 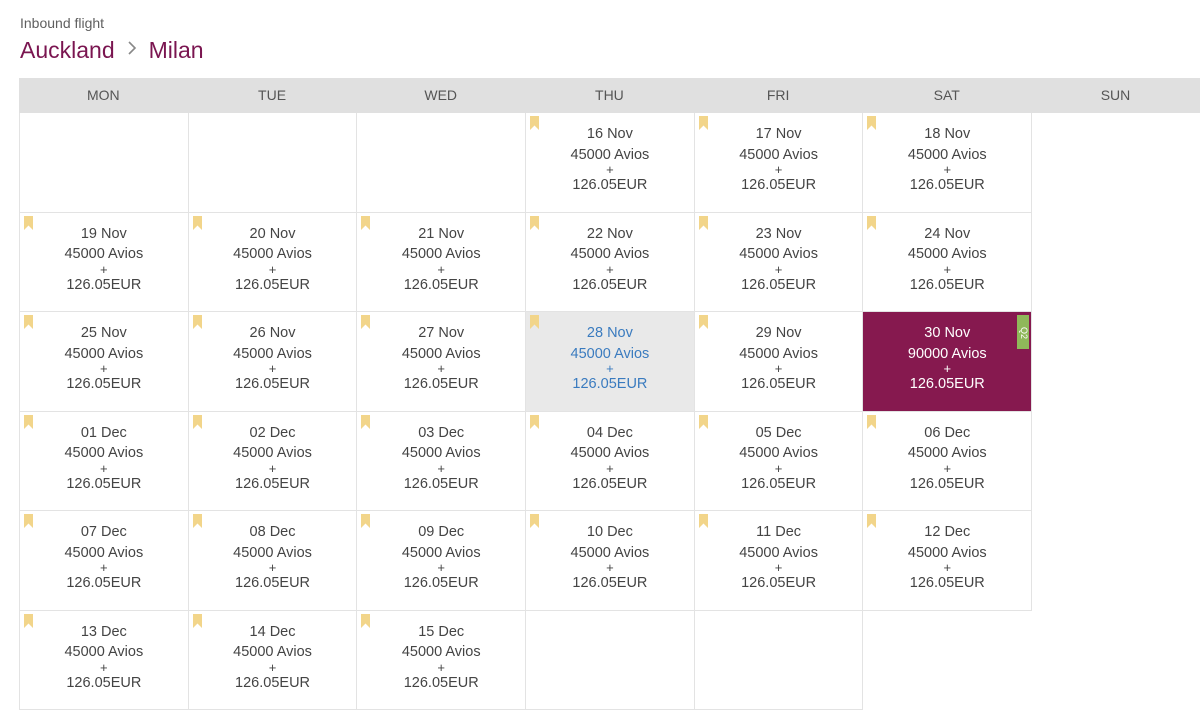 I want to click on day-date: 01 Dec, so click(x=104, y=433).